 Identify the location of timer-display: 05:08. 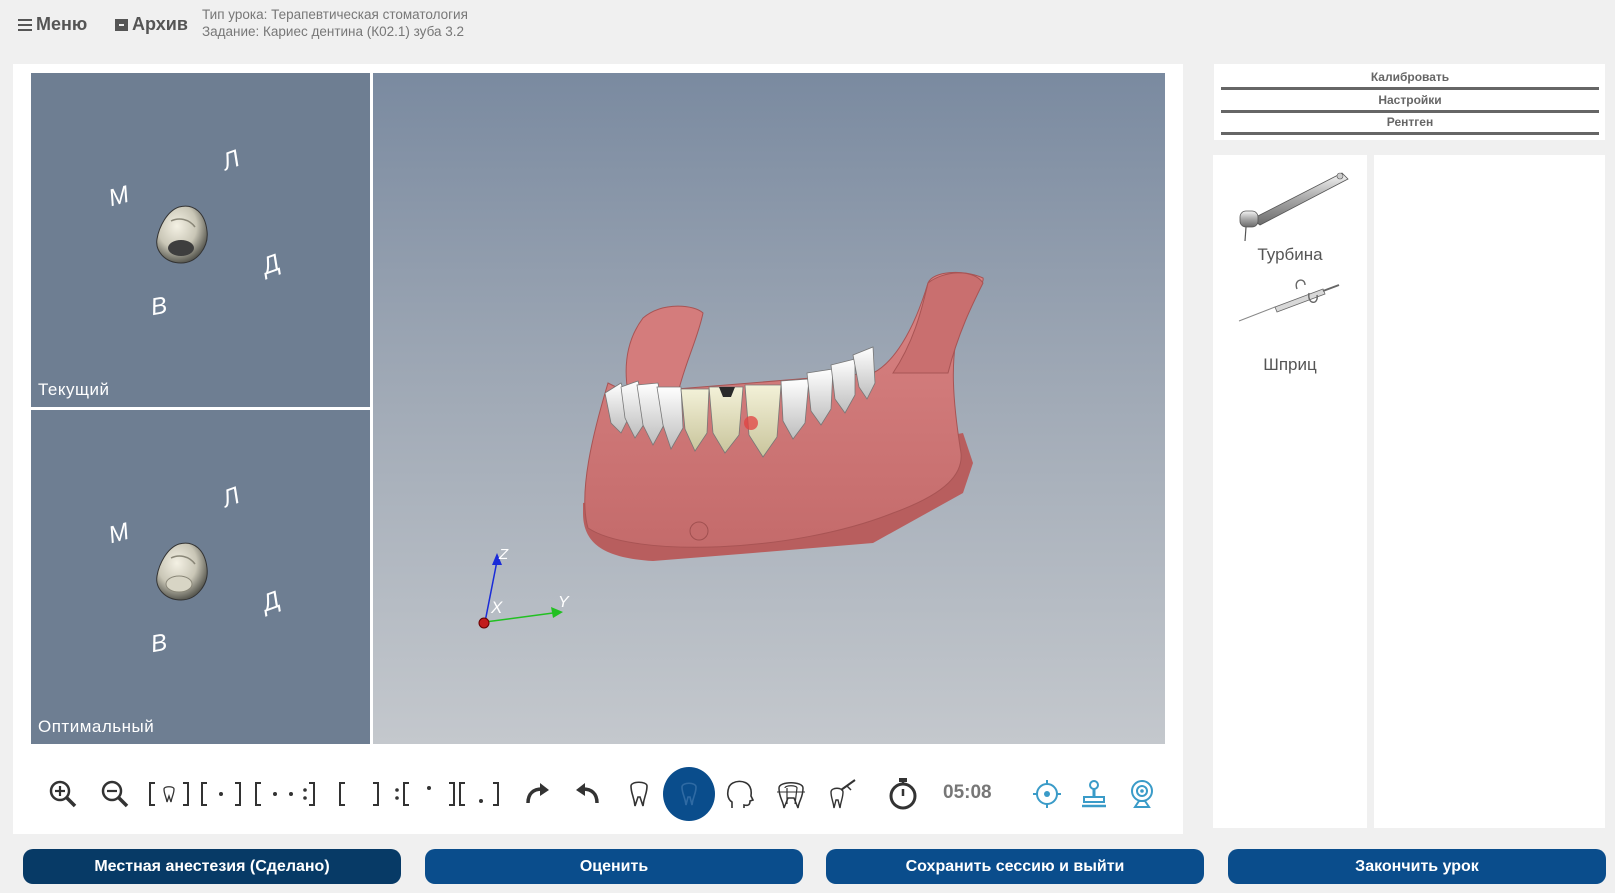
(967, 792).